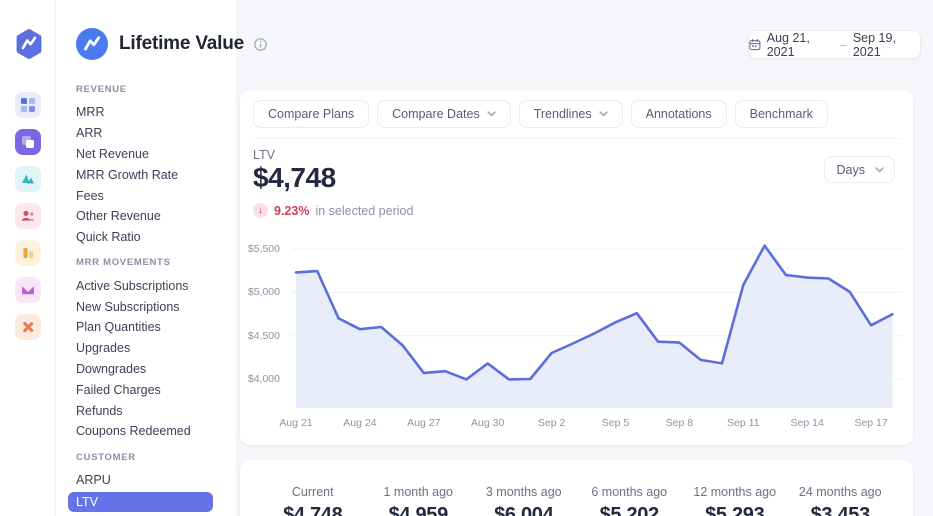 The image size is (933, 516). Describe the element at coordinates (146, 174) in the screenshot. I see `sidebar-item-mrr-growth-rate: MRR Growth Rate` at that location.